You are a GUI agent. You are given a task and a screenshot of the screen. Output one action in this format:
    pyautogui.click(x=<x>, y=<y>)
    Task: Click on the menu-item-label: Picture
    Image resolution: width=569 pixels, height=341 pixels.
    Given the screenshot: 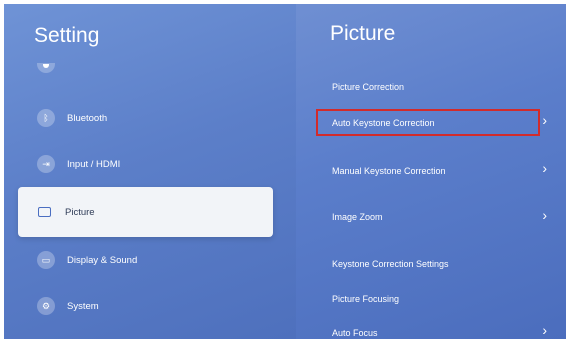 What is the action you would take?
    pyautogui.click(x=80, y=212)
    